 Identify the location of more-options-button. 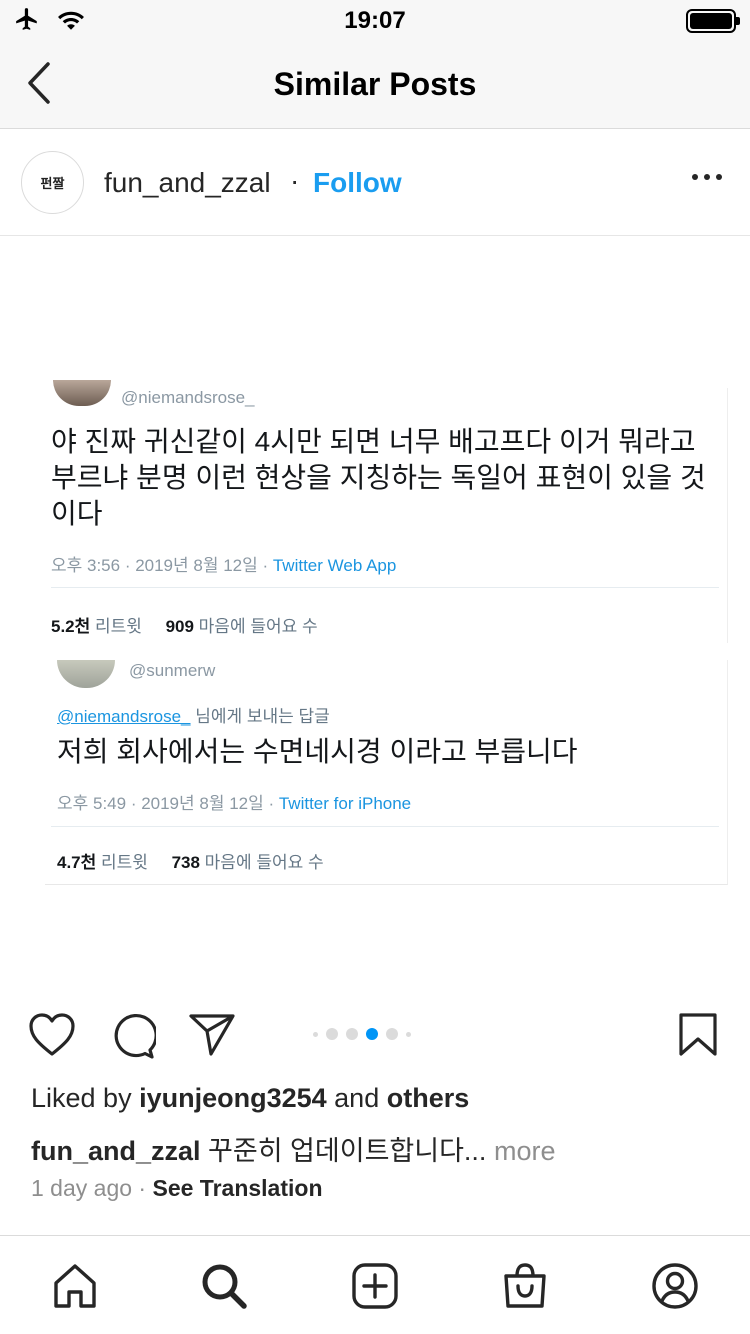
(707, 177).